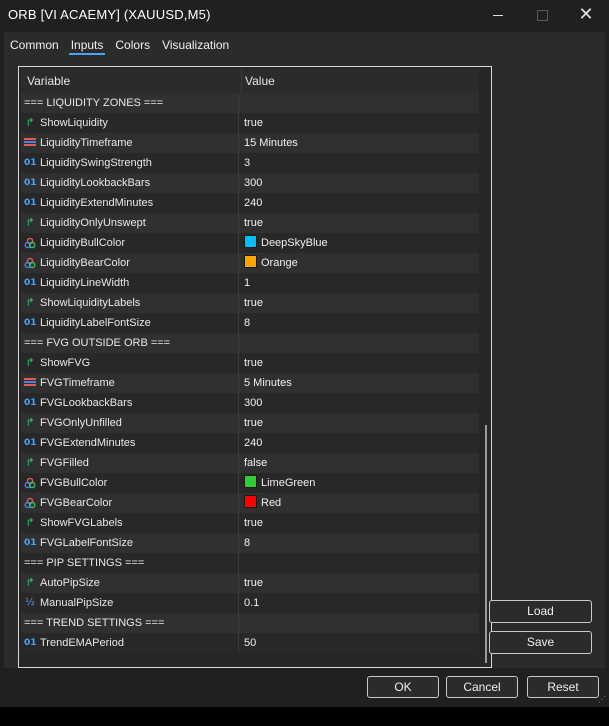  I want to click on value-text: 3, so click(247, 163).